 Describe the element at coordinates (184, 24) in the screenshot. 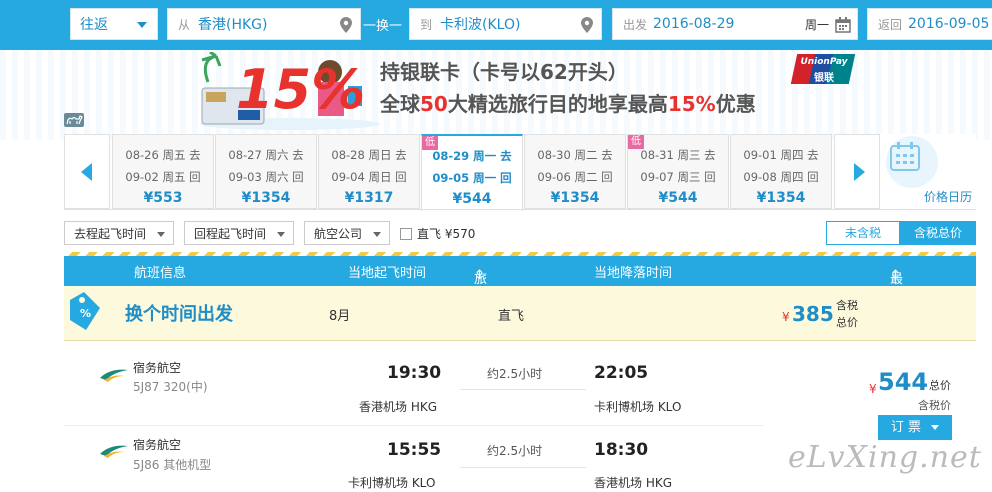

I see `origin-prefix: 从` at that location.